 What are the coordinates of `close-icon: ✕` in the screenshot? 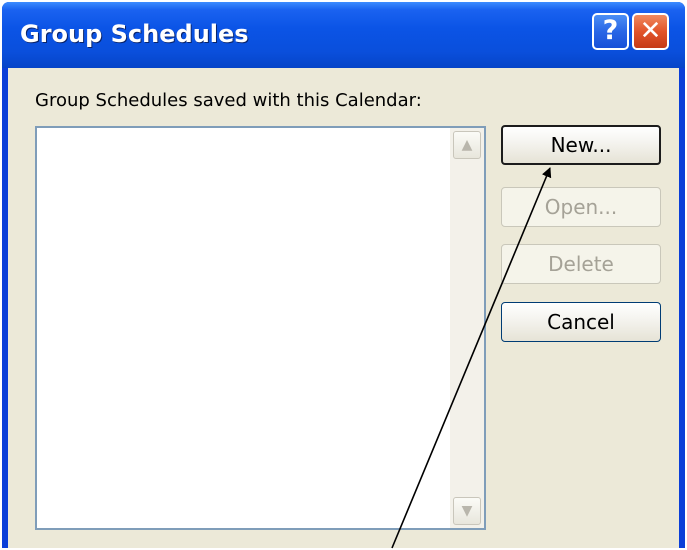 It's located at (650, 31).